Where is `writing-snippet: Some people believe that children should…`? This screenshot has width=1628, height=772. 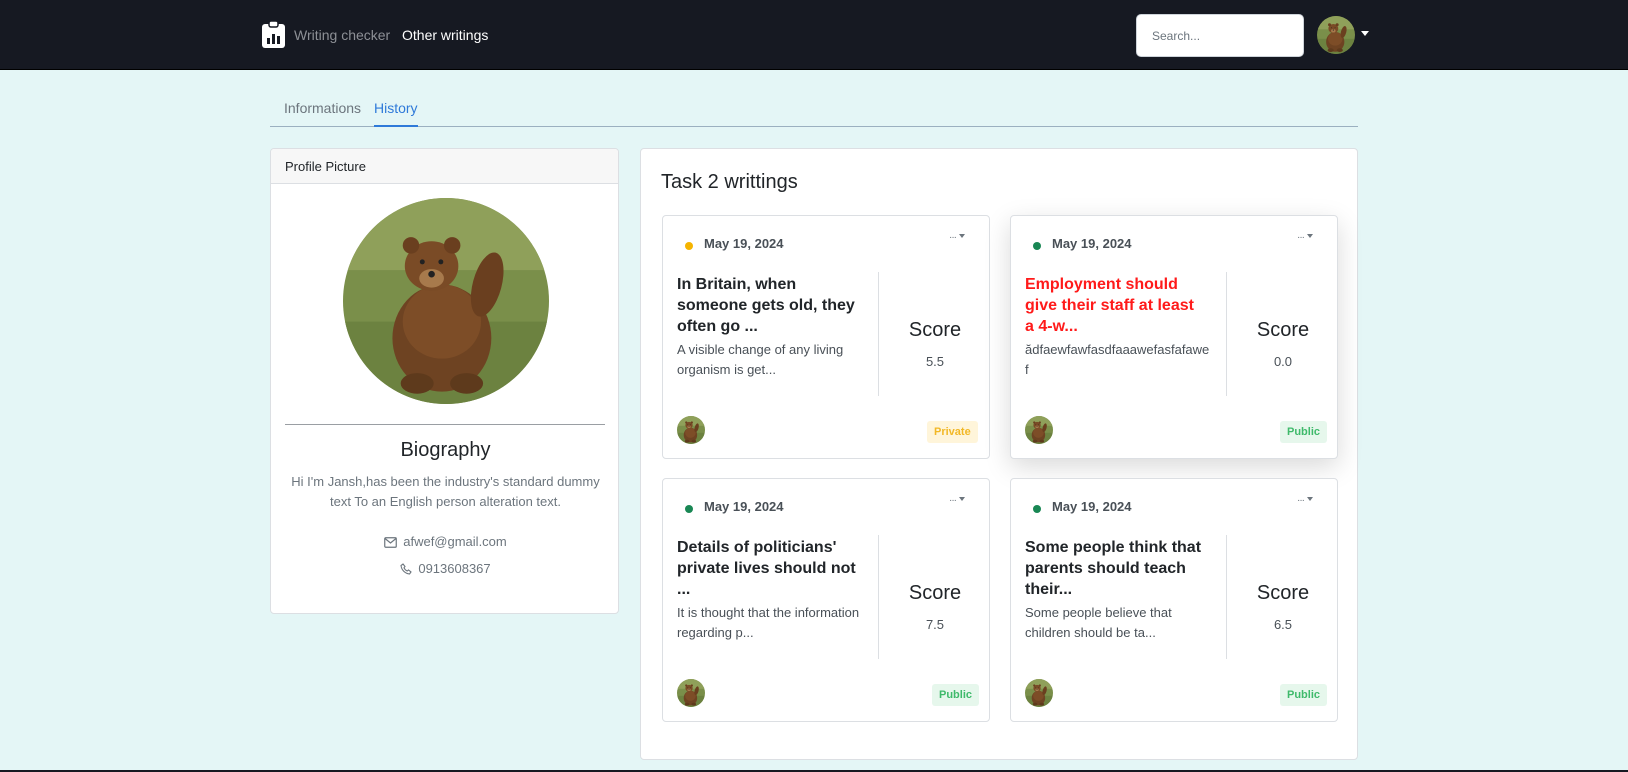 writing-snippet: Some people believe that children should… is located at coordinates (1098, 622).